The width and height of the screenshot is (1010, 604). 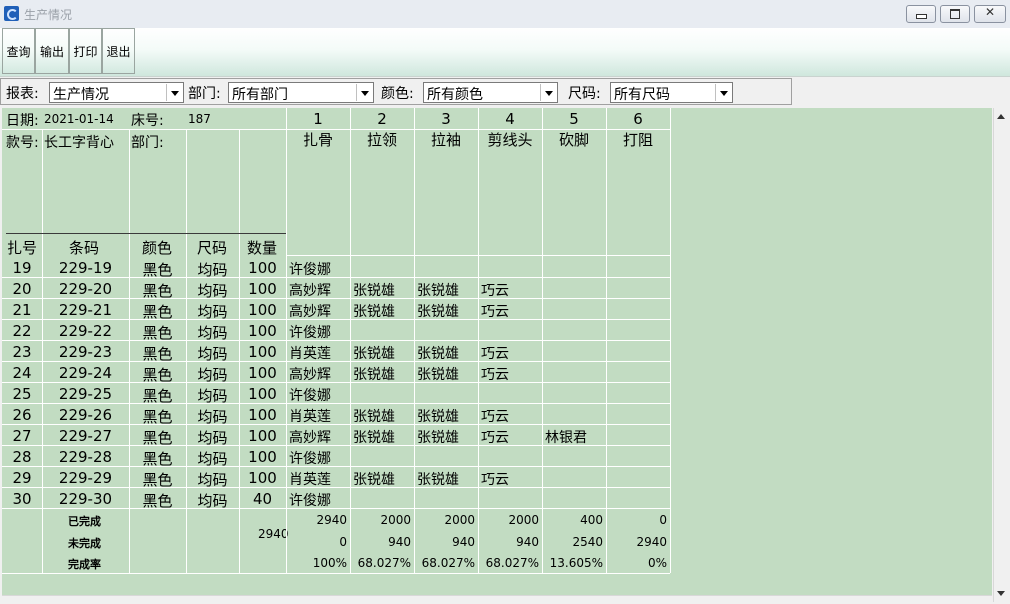 What do you see at coordinates (637, 140) in the screenshot?
I see `process-name: 打阻` at bounding box center [637, 140].